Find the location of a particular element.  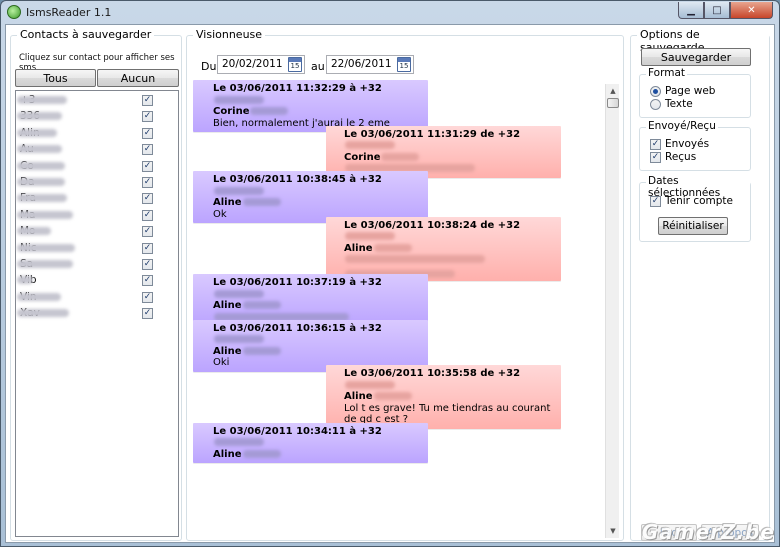

select-all-button: Tous is located at coordinates (55, 78).